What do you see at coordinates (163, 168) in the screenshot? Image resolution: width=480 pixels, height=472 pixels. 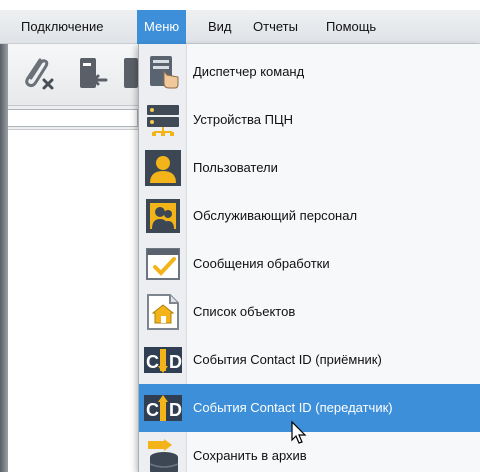 I see `users-icon` at bounding box center [163, 168].